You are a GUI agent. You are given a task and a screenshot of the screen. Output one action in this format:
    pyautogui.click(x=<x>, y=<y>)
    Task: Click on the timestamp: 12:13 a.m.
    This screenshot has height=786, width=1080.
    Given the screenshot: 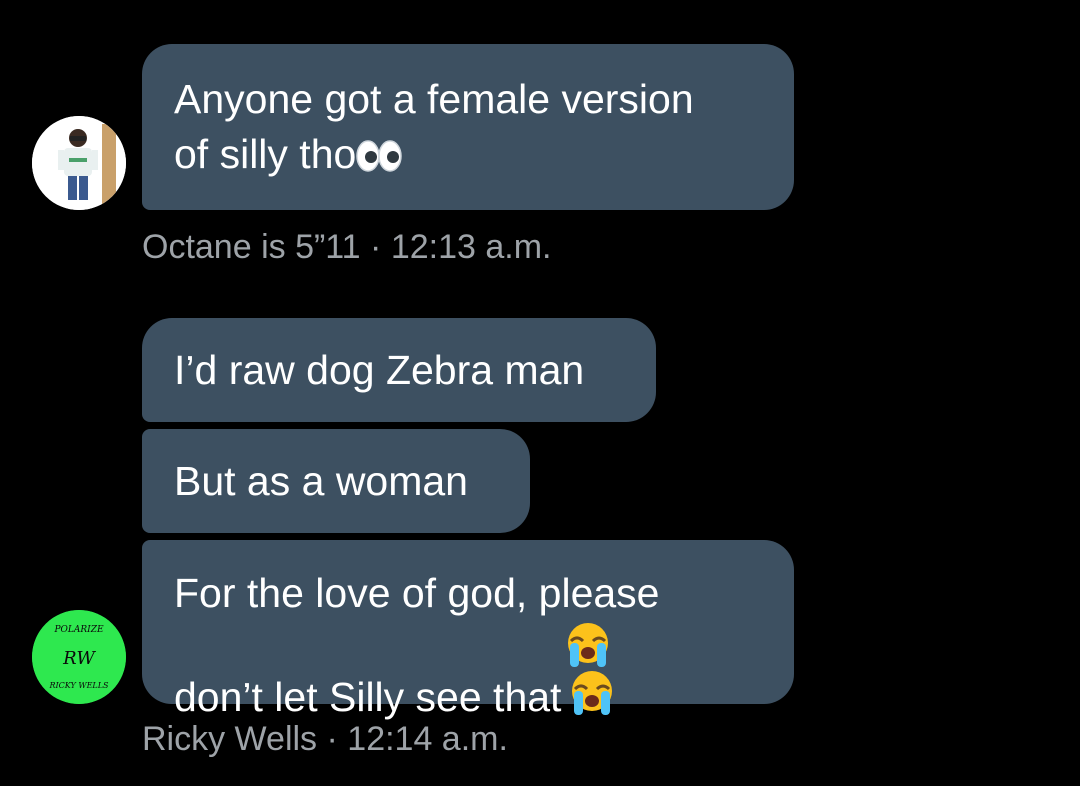 What is the action you would take?
    pyautogui.click(x=471, y=247)
    